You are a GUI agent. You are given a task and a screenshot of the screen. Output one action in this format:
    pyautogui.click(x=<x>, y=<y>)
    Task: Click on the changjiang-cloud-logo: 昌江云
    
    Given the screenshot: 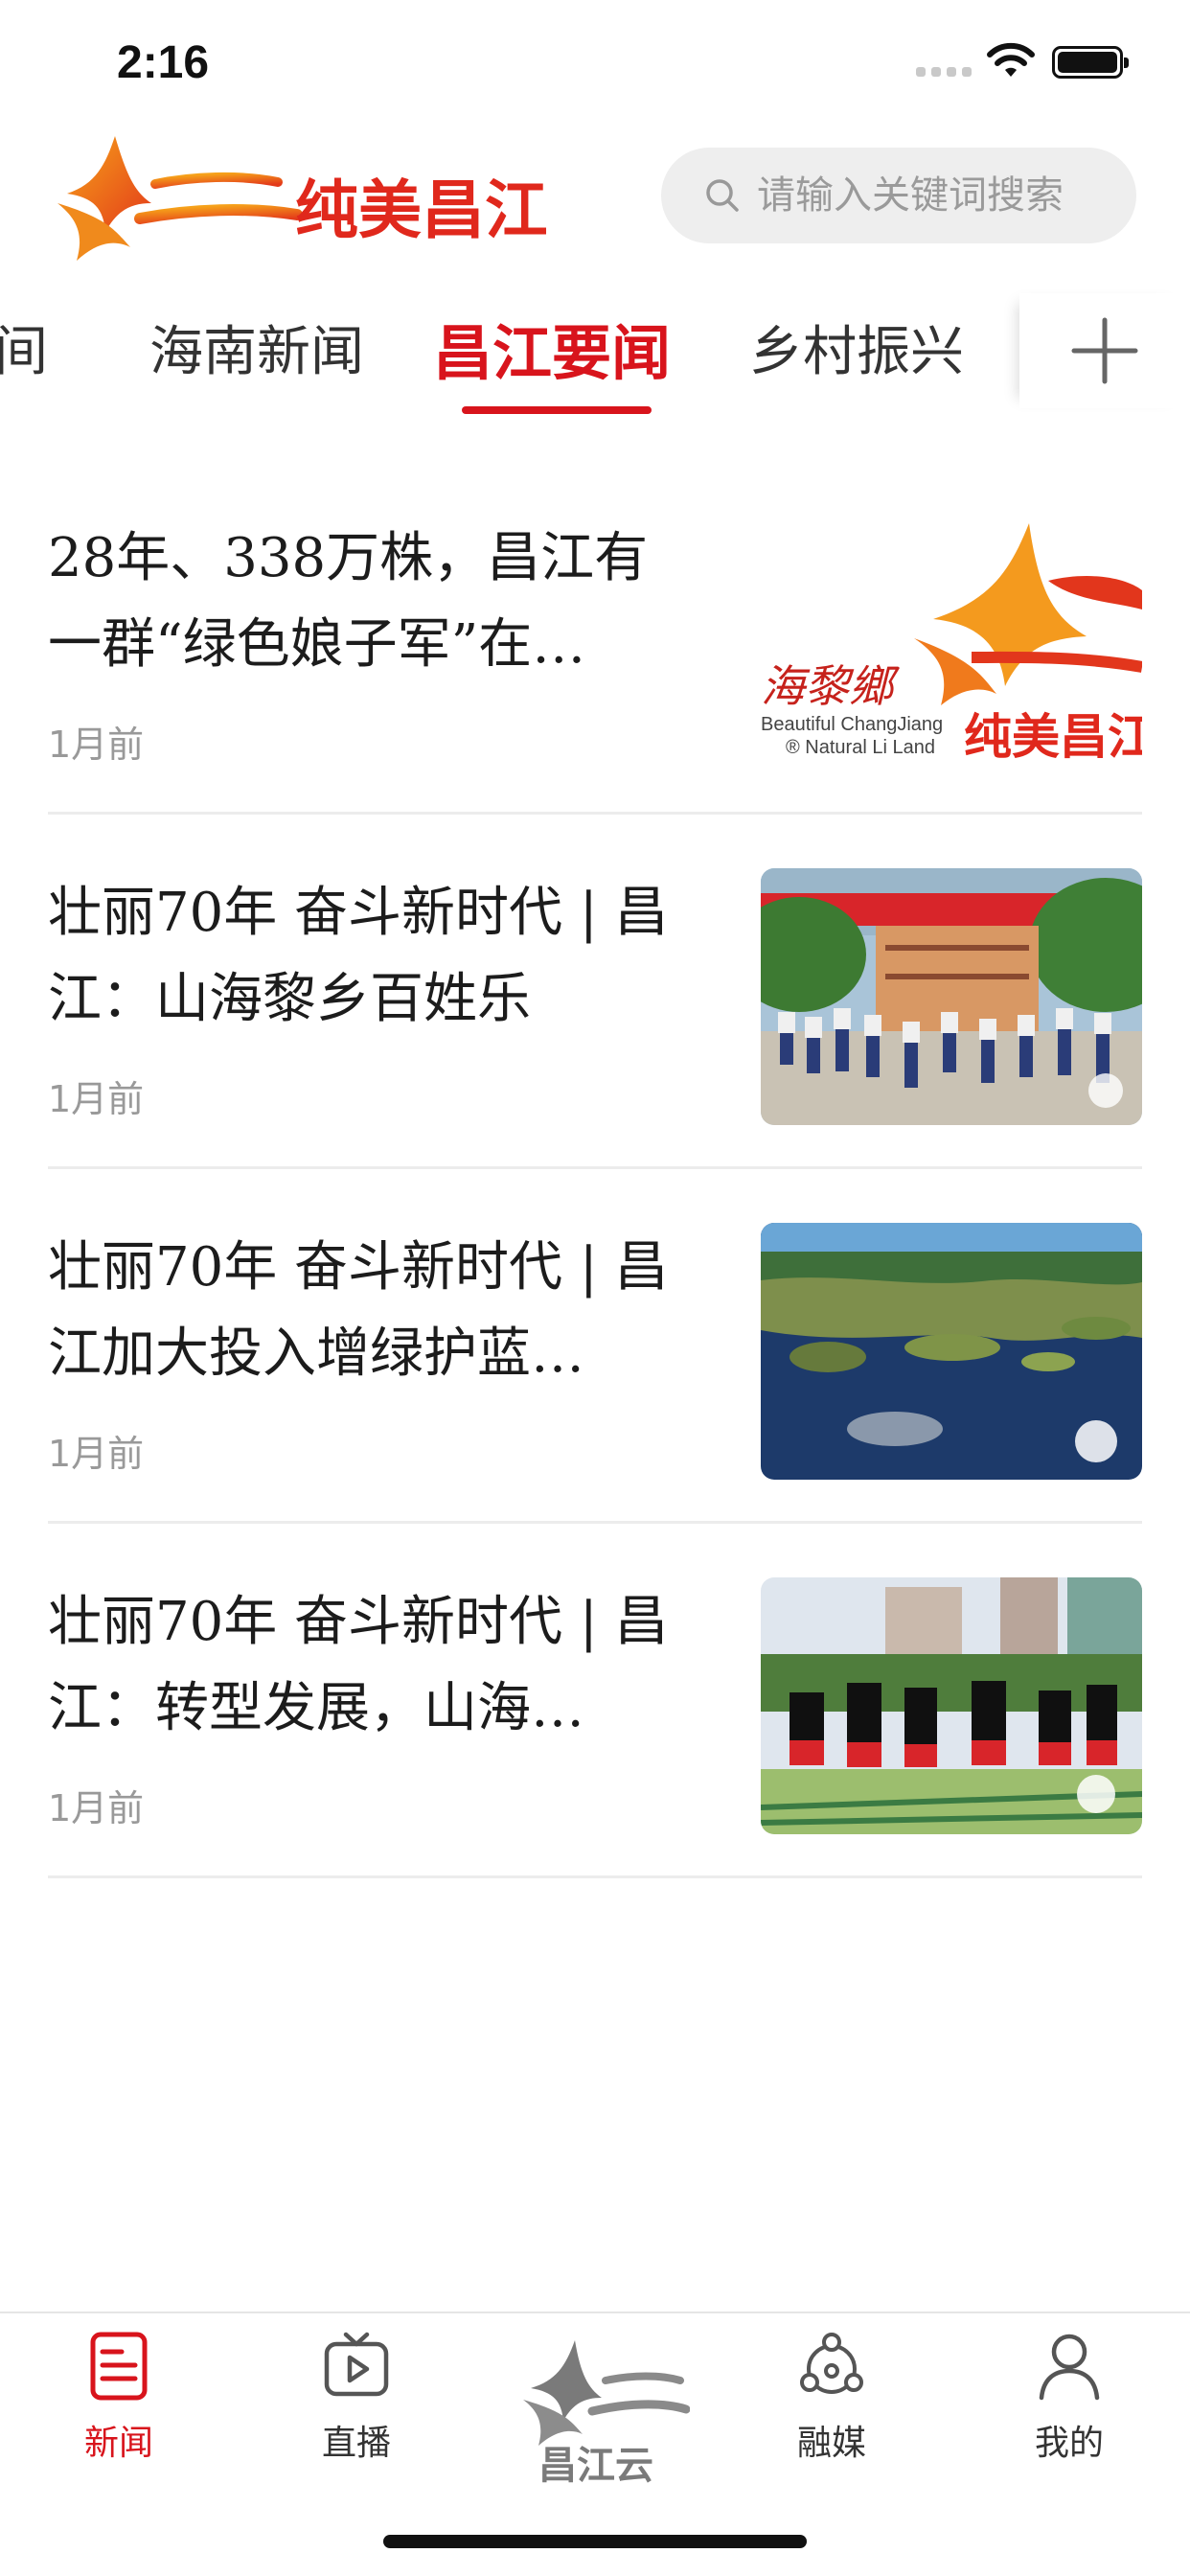 What is the action you would take?
    pyautogui.click(x=607, y=2414)
    